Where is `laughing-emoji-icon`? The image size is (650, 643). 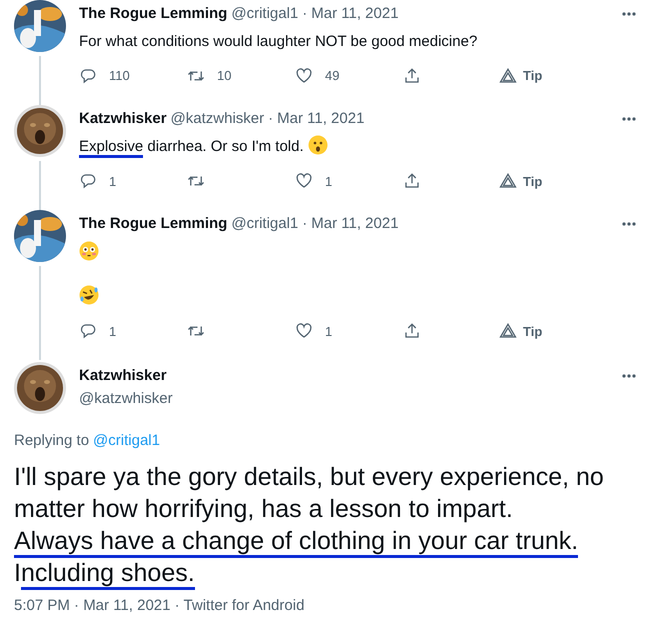 laughing-emoji-icon is located at coordinates (89, 295).